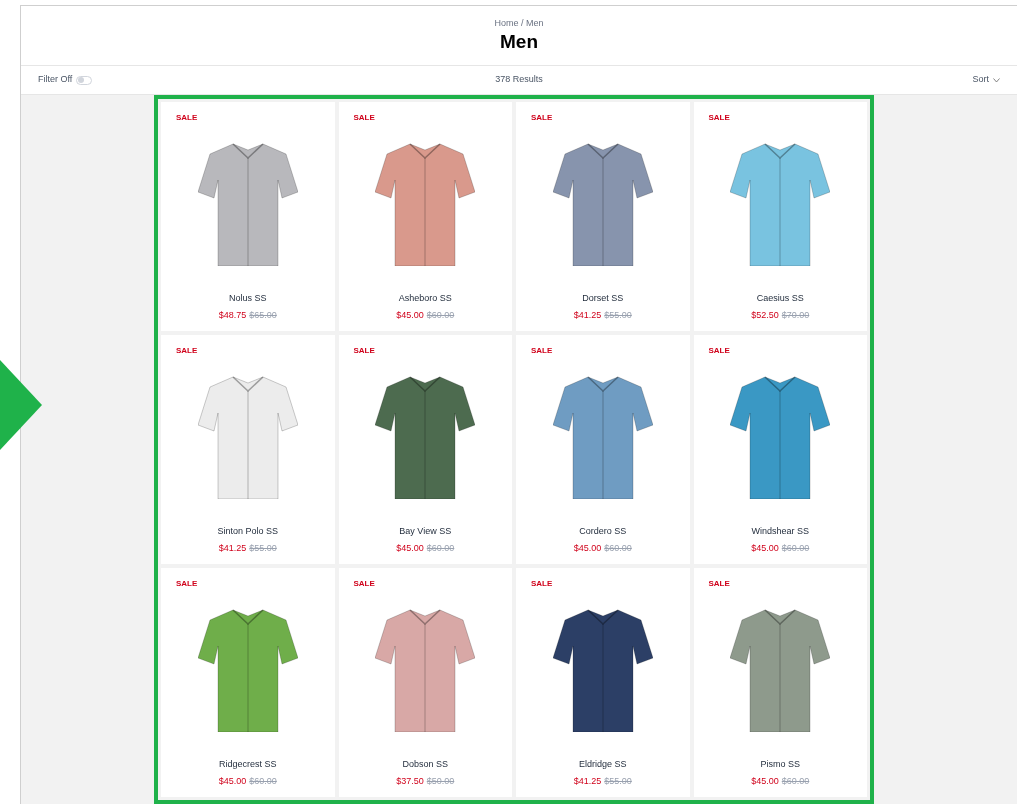 This screenshot has height=804, width=1017. What do you see at coordinates (603, 532) in the screenshot?
I see `product-name: Cordero SS` at bounding box center [603, 532].